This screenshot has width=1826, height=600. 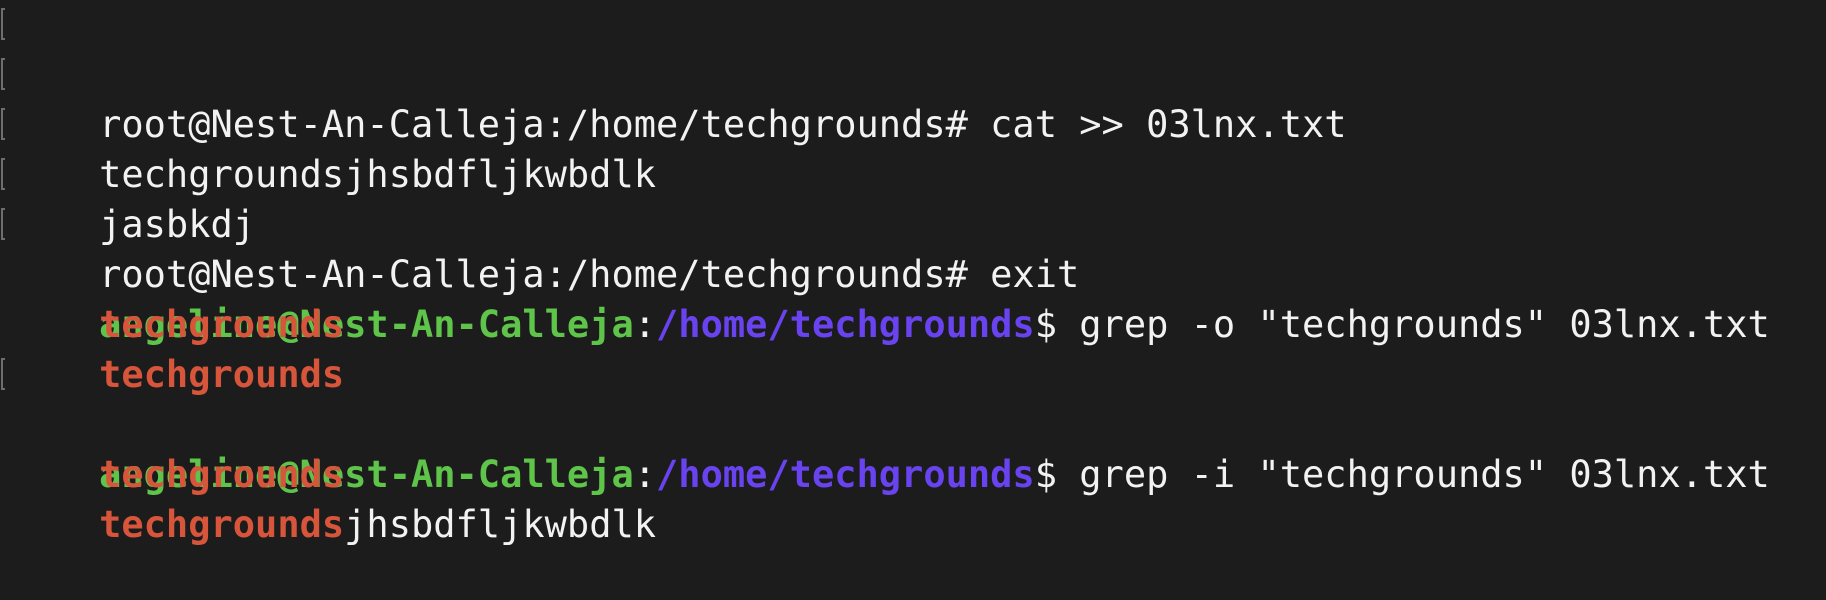 I want to click on output-text: jhsbdfljkwbdlk, so click(x=500, y=524).